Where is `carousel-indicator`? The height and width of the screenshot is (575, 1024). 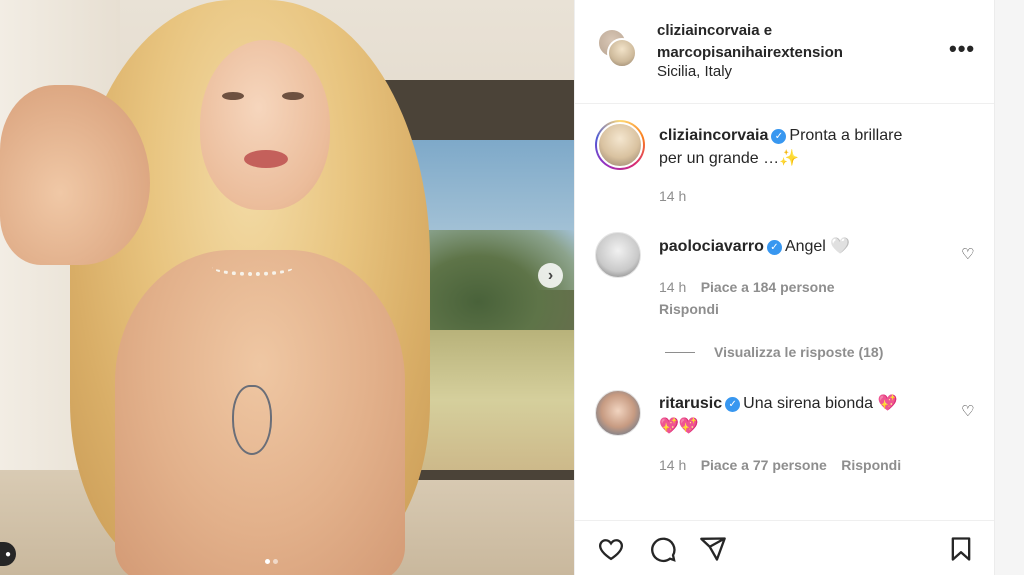 carousel-indicator is located at coordinates (271, 561).